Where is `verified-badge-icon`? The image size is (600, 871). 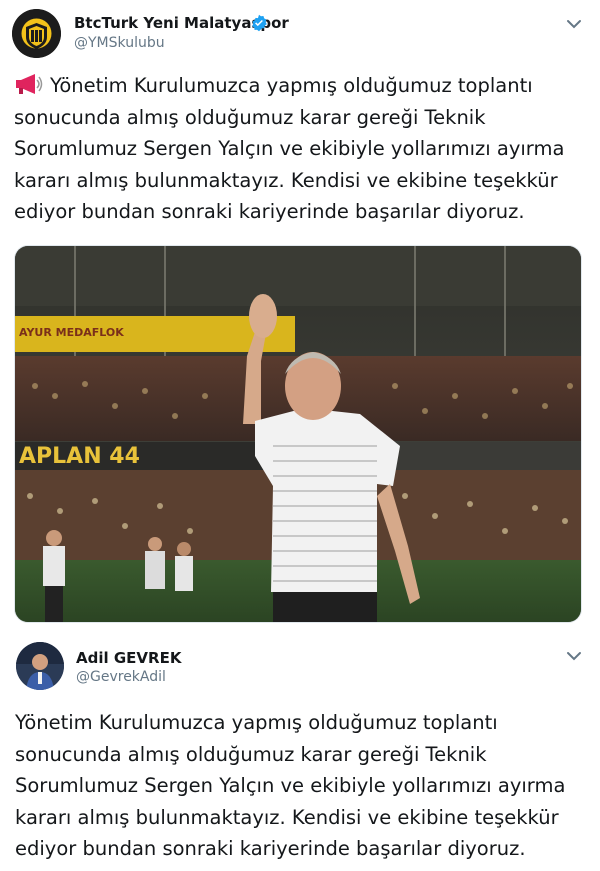 verified-badge-icon is located at coordinates (259, 23).